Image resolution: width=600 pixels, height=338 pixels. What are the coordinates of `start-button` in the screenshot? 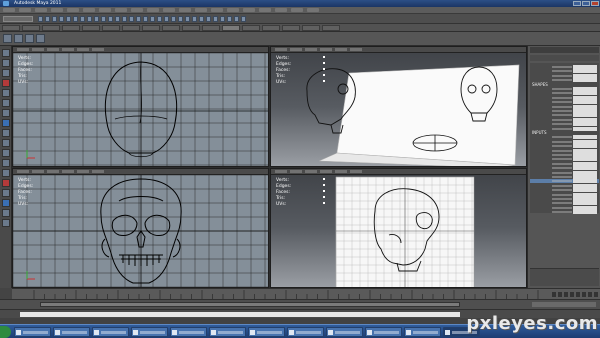 It's located at (5, 332).